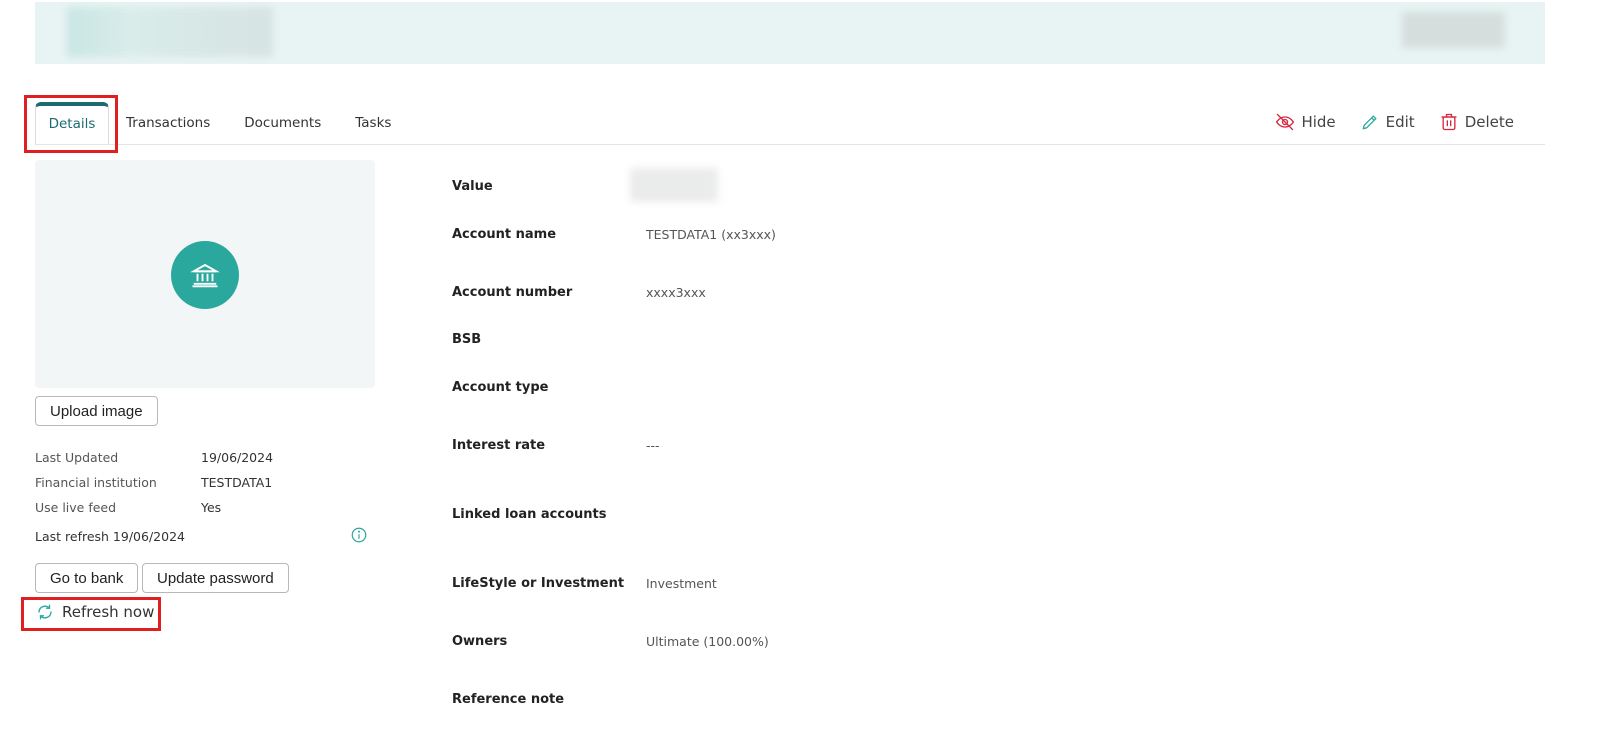 The width and height of the screenshot is (1616, 751). Describe the element at coordinates (1318, 122) in the screenshot. I see `hide-label: Hide` at that location.